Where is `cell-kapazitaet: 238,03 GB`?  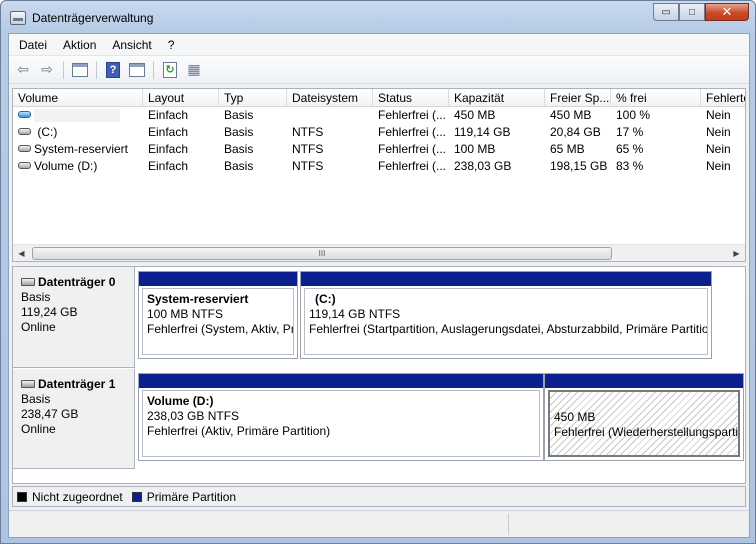 cell-kapazitaet: 238,03 GB is located at coordinates (483, 166).